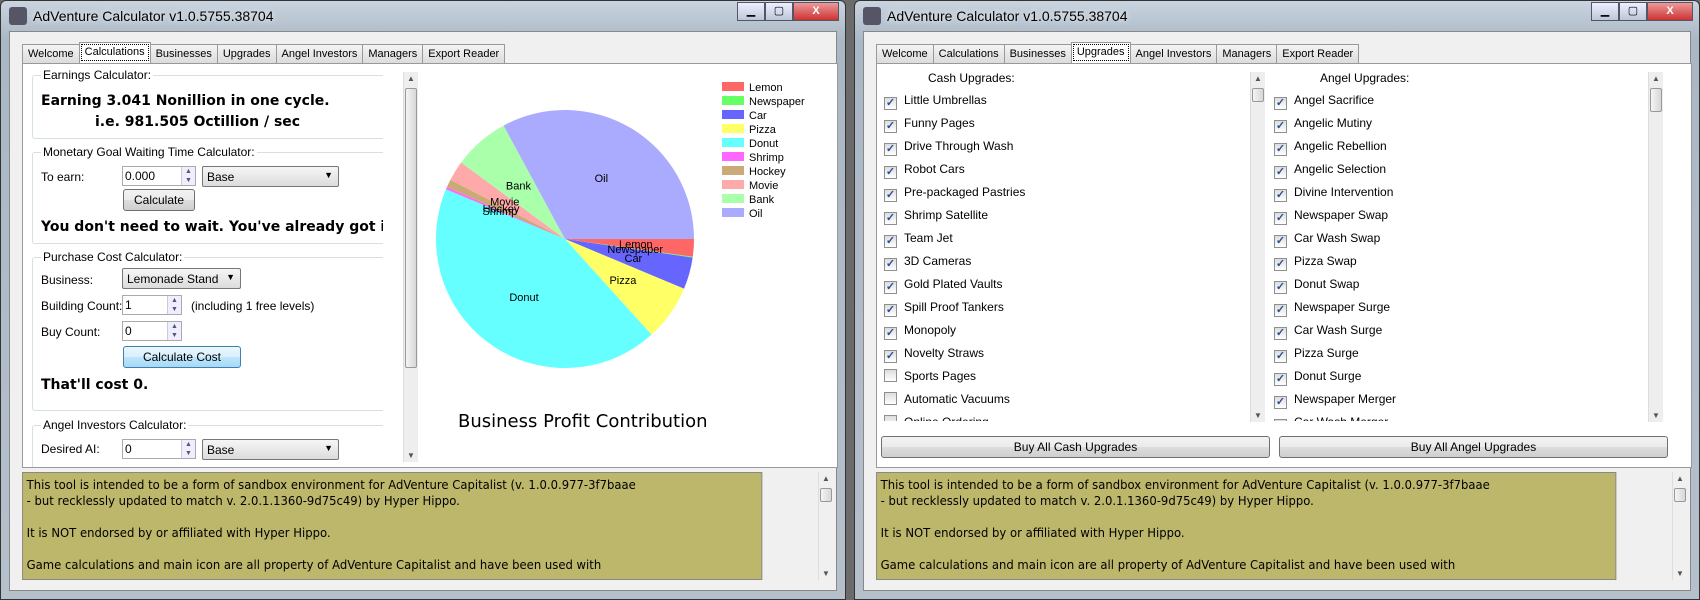 This screenshot has width=1700, height=600. What do you see at coordinates (920, 332) in the screenshot?
I see `upgrade-checkbox-item: ✓ Monopoly` at bounding box center [920, 332].